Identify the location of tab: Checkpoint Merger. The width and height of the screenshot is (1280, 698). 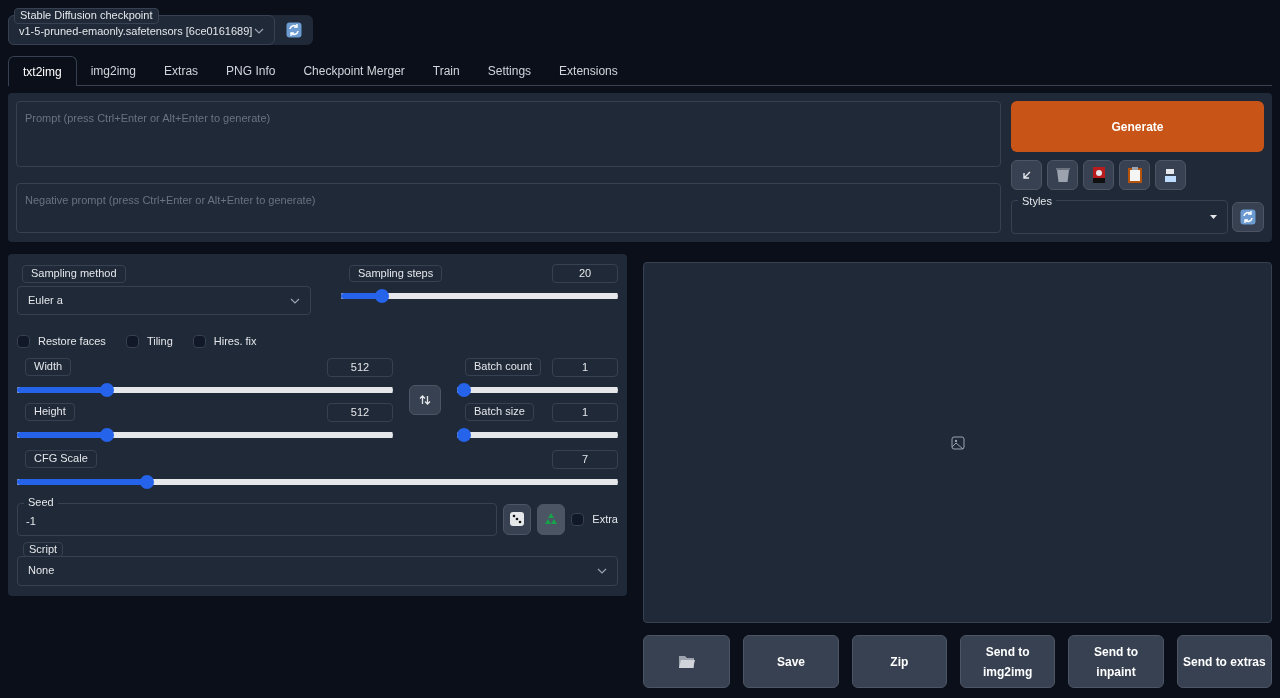
(354, 70).